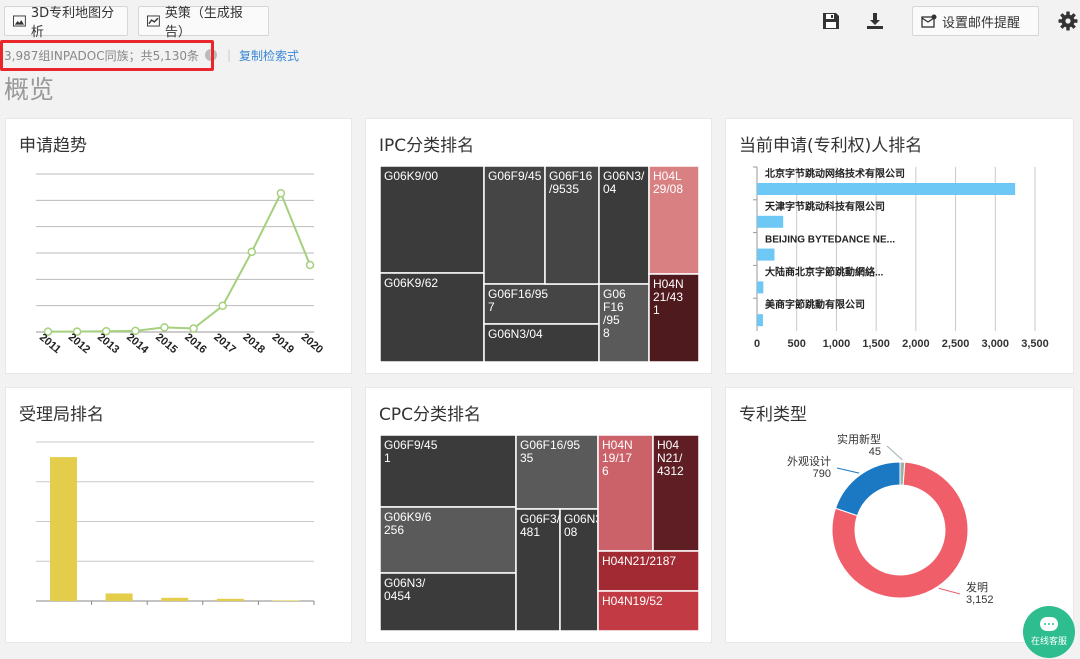 The image size is (1080, 659). Describe the element at coordinates (527, 458) in the screenshot. I see `treemap-label: 35` at that location.